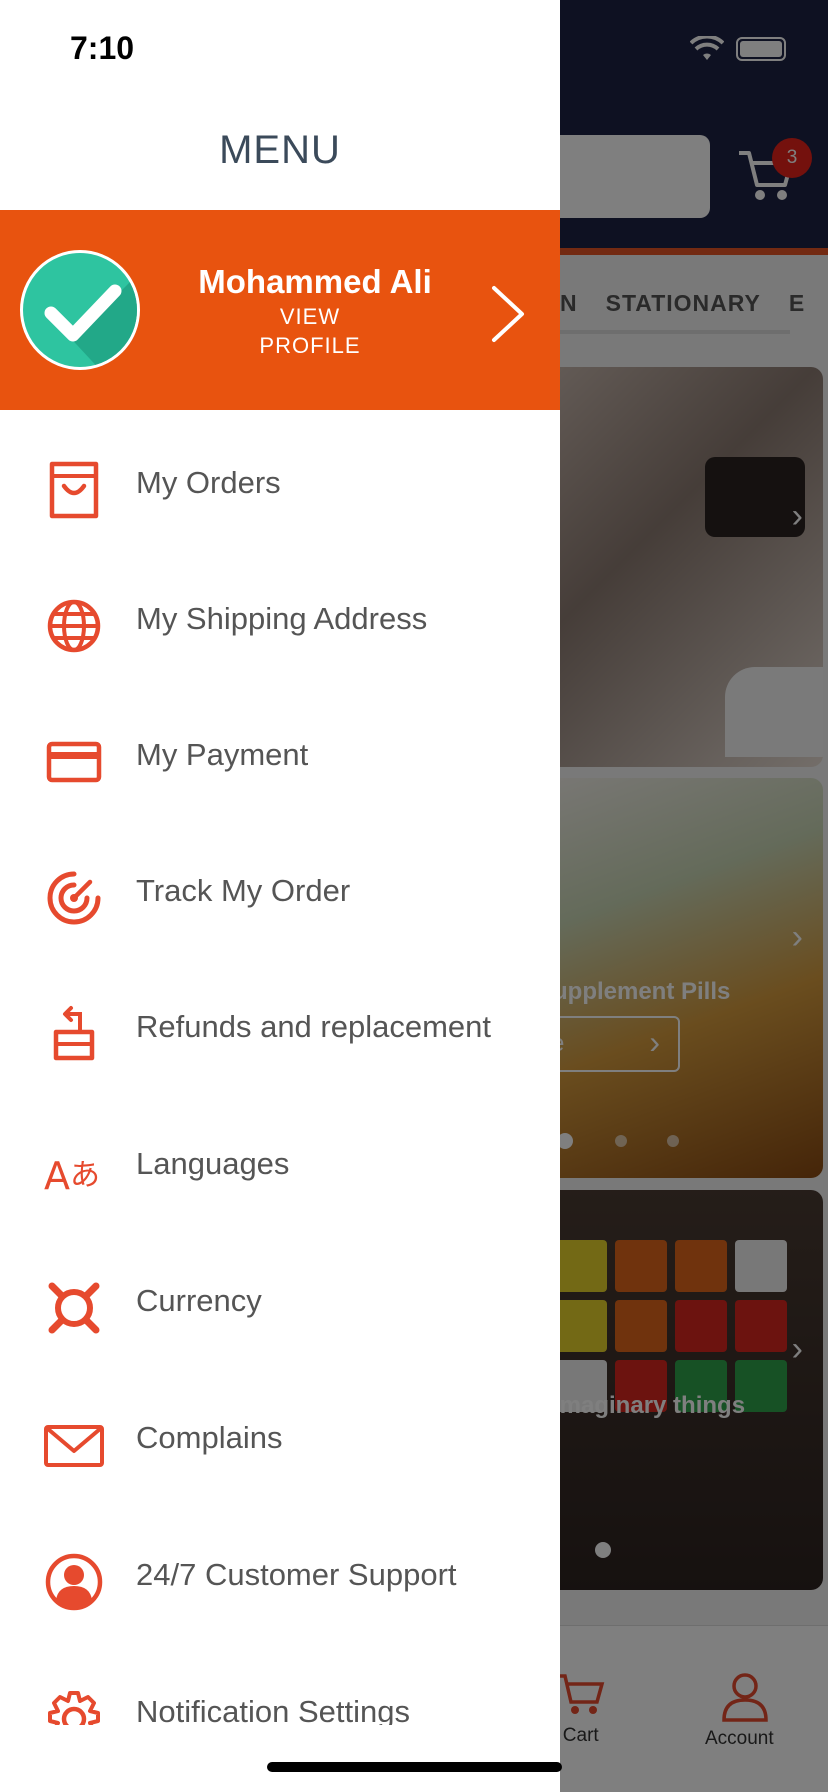 This screenshot has height=1792, width=828. What do you see at coordinates (74, 1446) in the screenshot?
I see `mail-icon` at bounding box center [74, 1446].